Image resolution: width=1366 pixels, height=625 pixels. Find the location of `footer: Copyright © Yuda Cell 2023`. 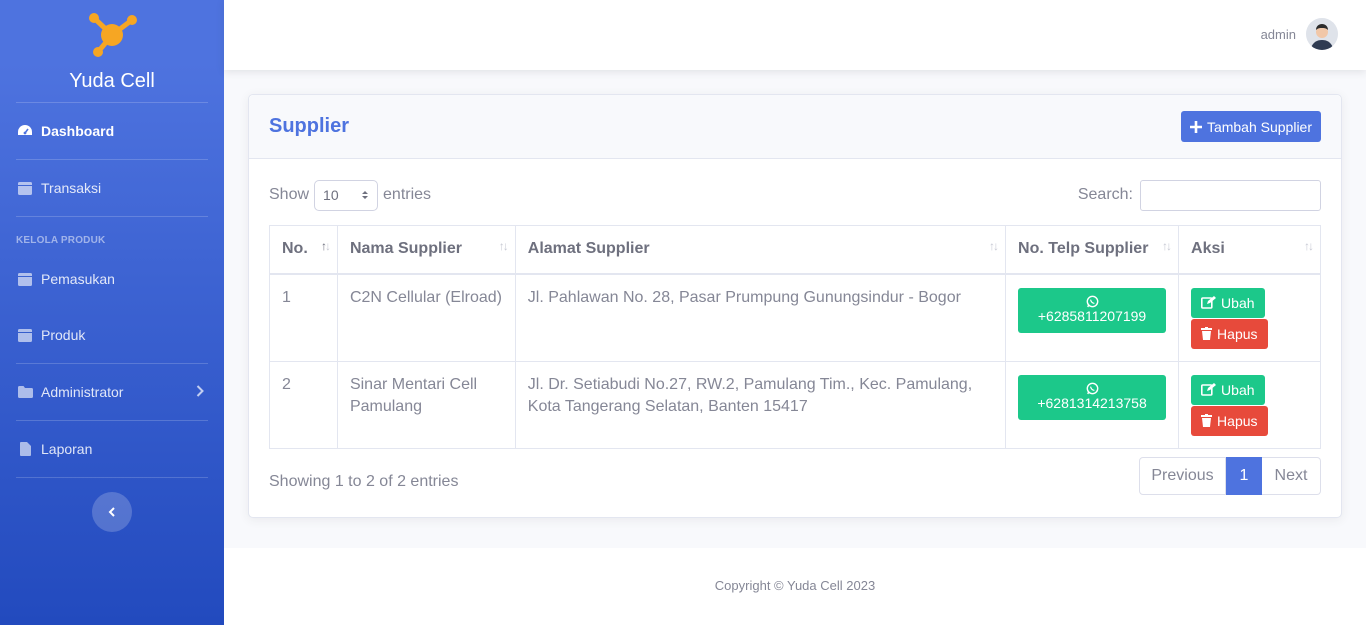

footer: Copyright © Yuda Cell 2023 is located at coordinates (795, 586).